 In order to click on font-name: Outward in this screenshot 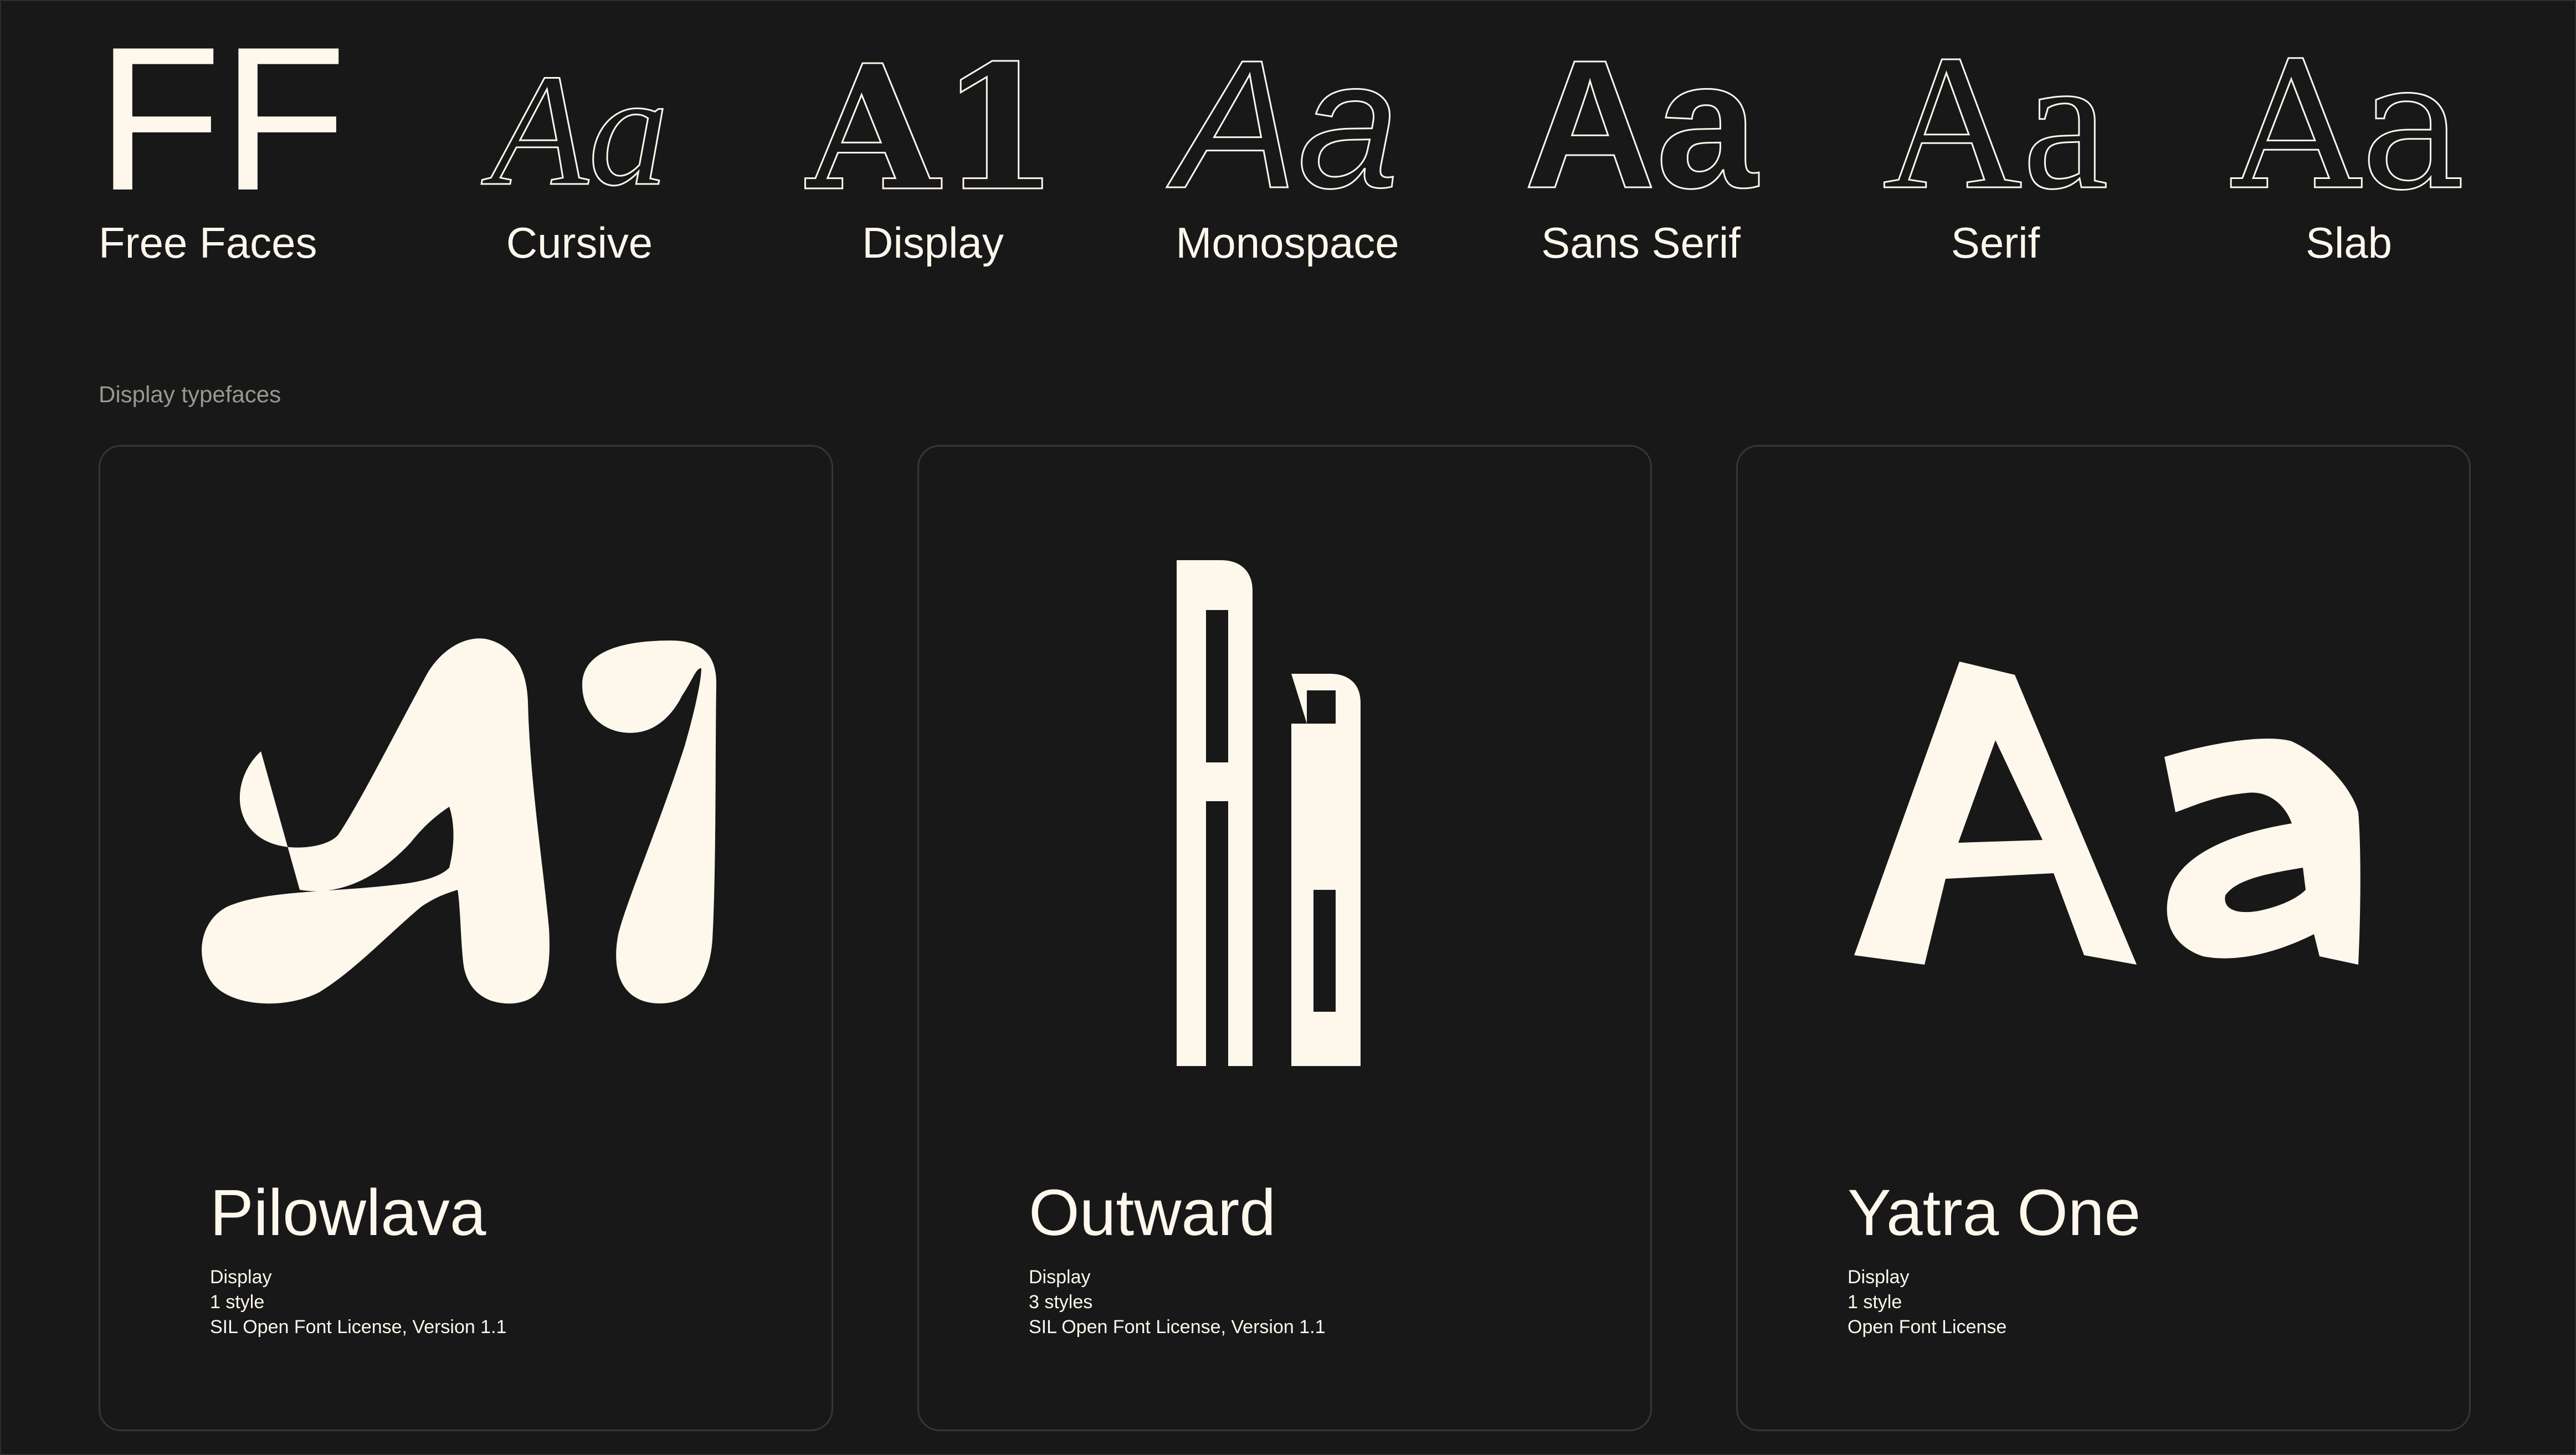, I will do `click(1152, 1212)`.